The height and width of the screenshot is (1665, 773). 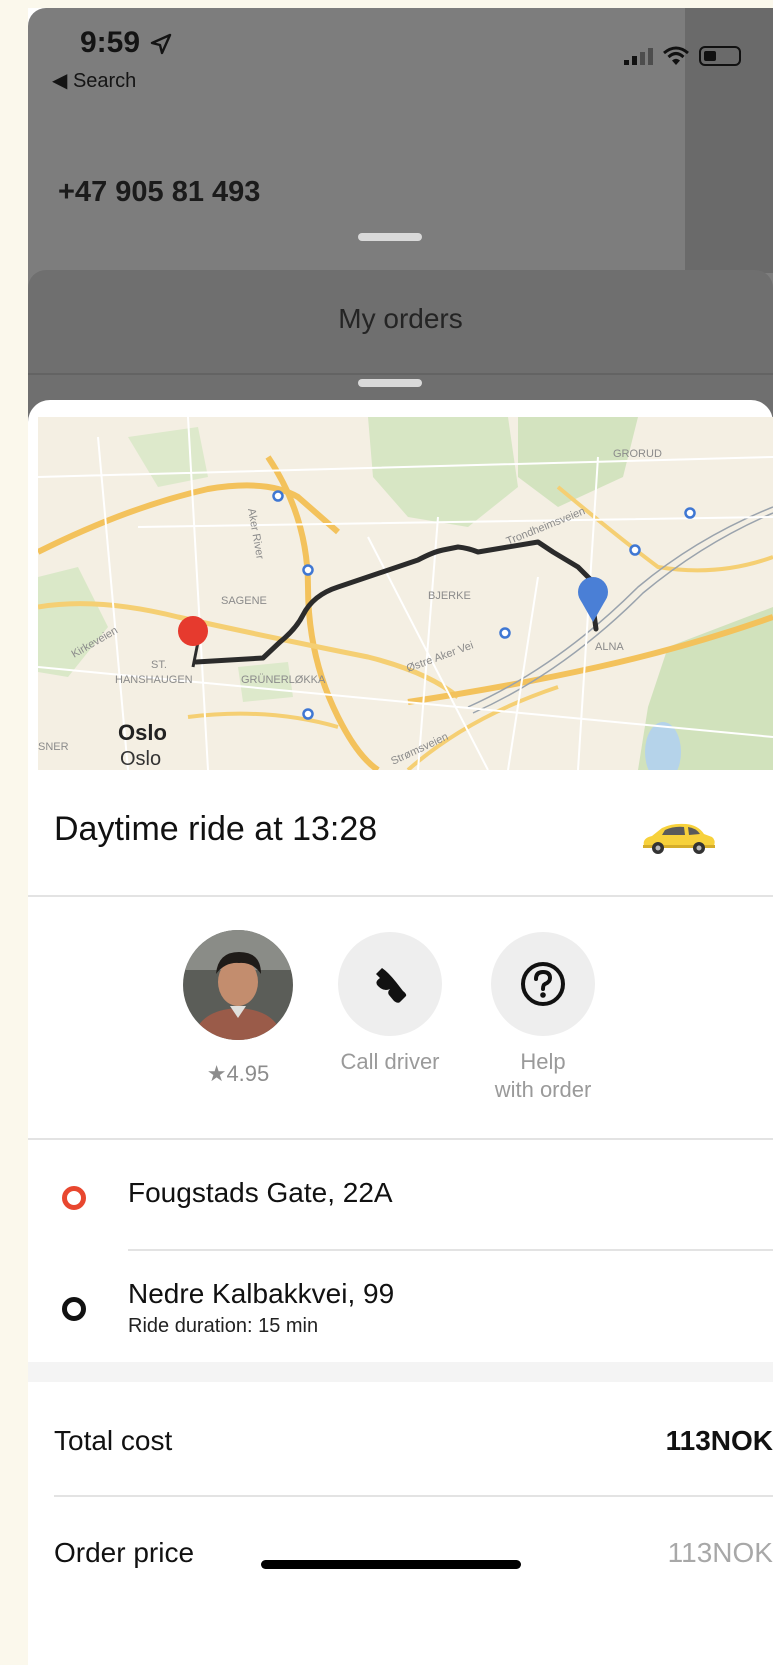 I want to click on svg-text: ALNA, so click(x=609, y=647).